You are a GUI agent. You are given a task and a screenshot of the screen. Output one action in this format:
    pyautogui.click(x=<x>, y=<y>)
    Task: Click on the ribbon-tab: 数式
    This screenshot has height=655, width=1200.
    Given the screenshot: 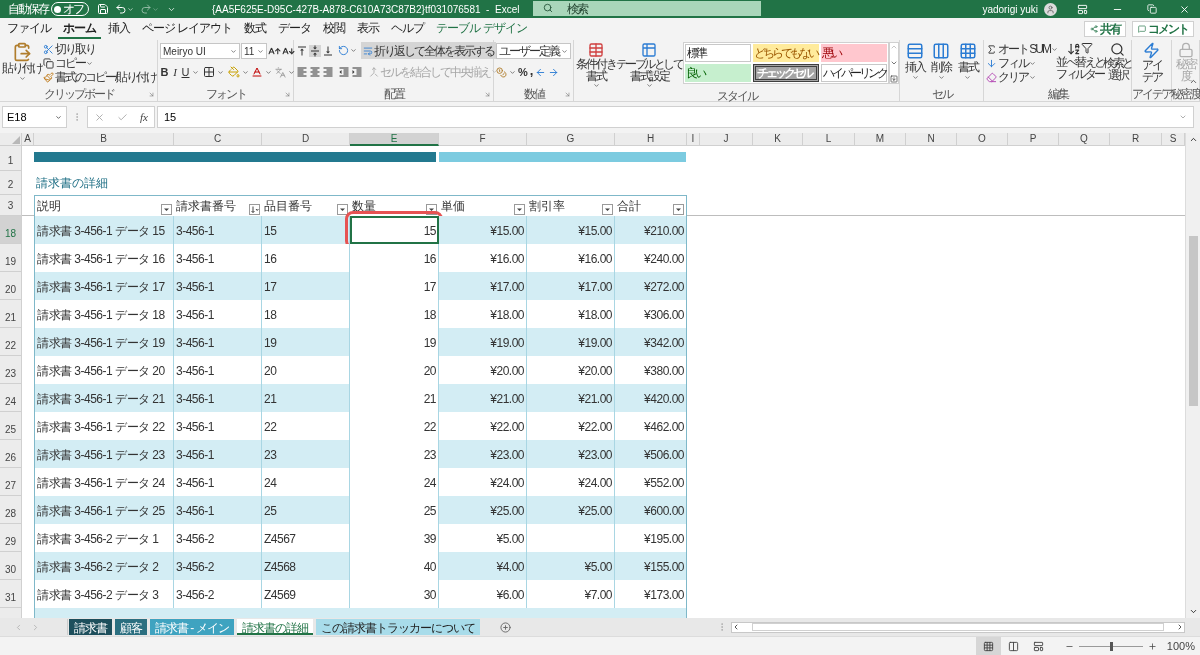 What is the action you would take?
    pyautogui.click(x=255, y=29)
    